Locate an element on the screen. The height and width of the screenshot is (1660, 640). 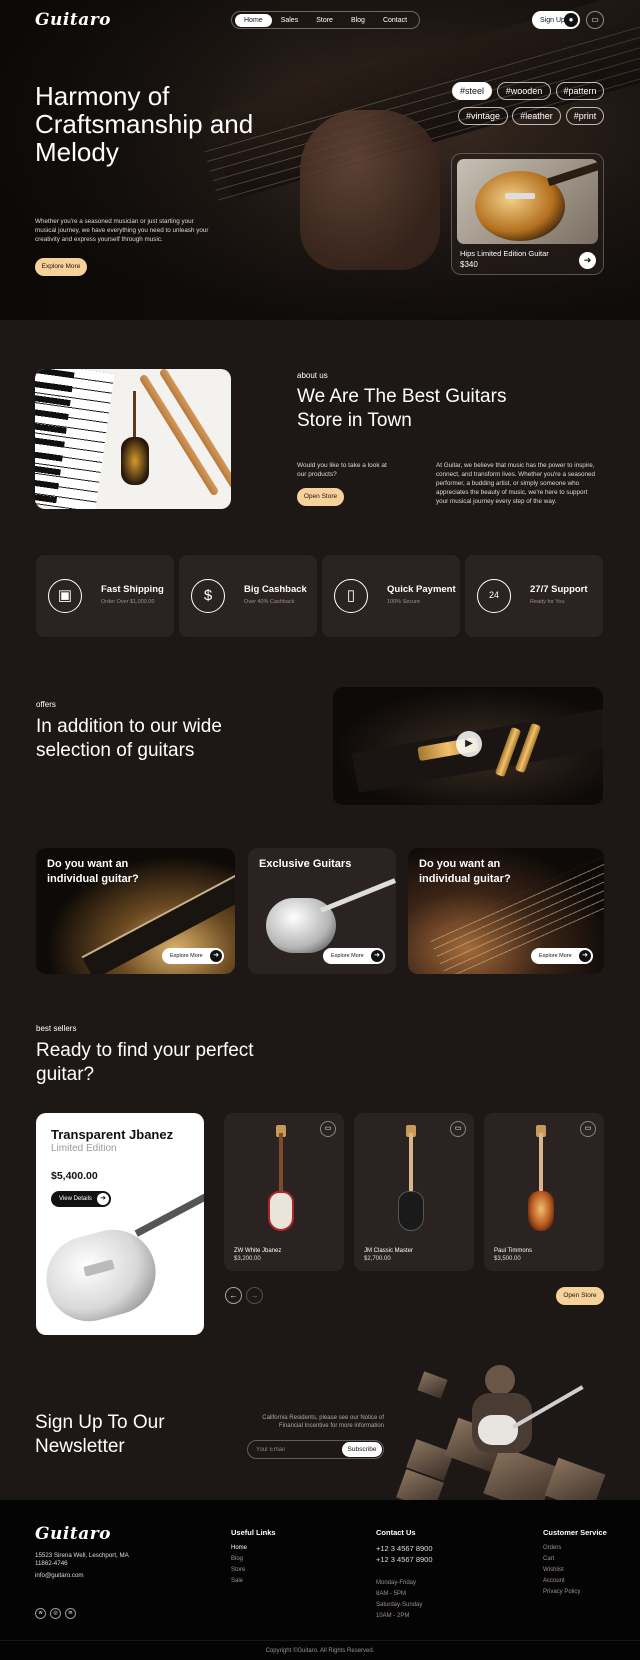
footer-link-wishlist: Wishlist is located at coordinates (561, 1570).